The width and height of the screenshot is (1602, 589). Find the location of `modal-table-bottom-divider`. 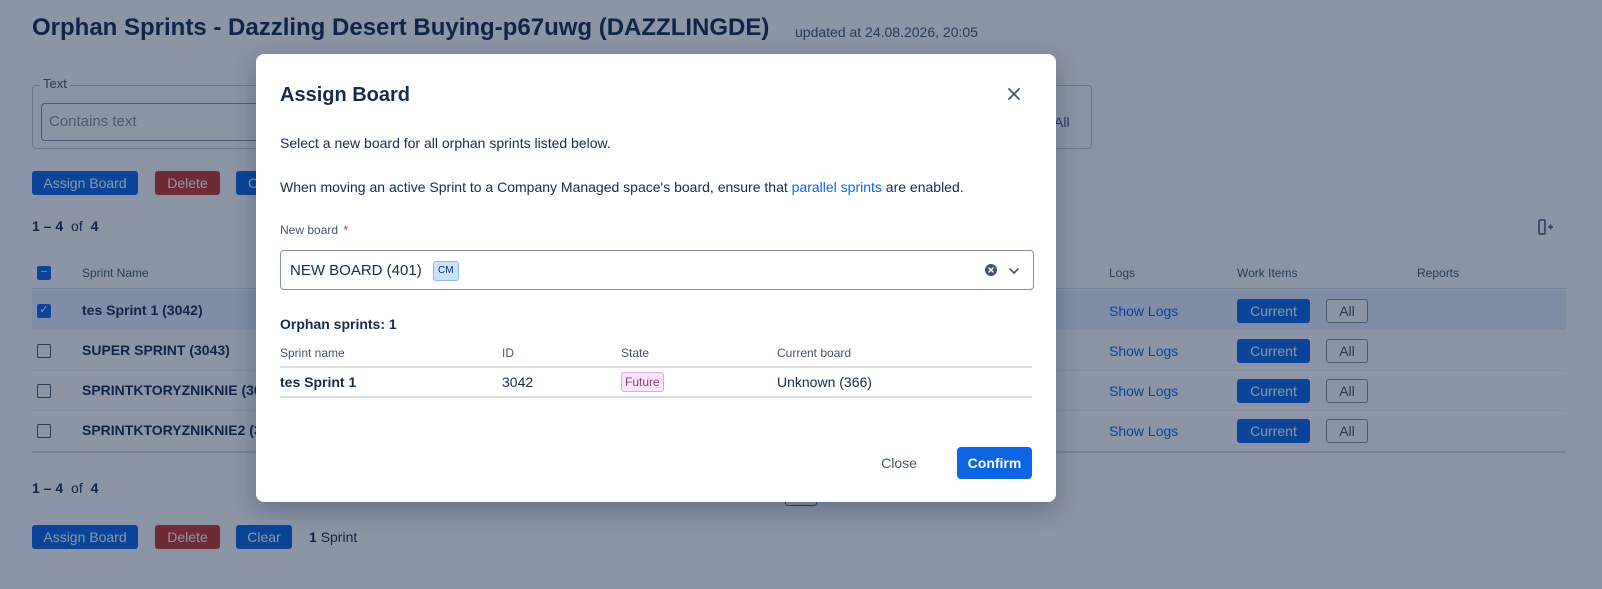

modal-table-bottom-divider is located at coordinates (656, 397).